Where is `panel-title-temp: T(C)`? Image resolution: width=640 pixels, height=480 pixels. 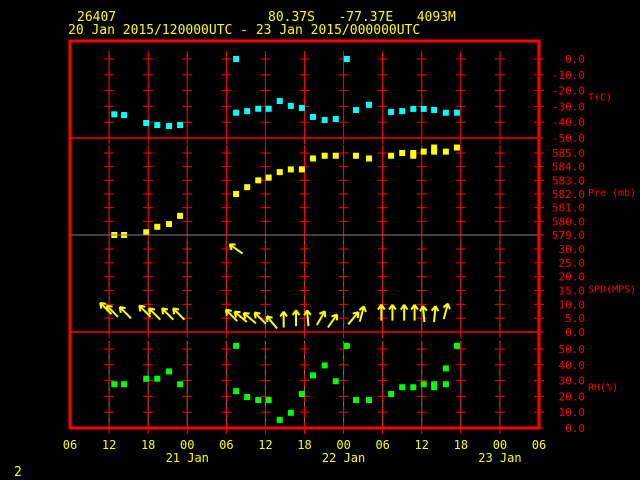
panel-title-temp: T(C) is located at coordinates (600, 98).